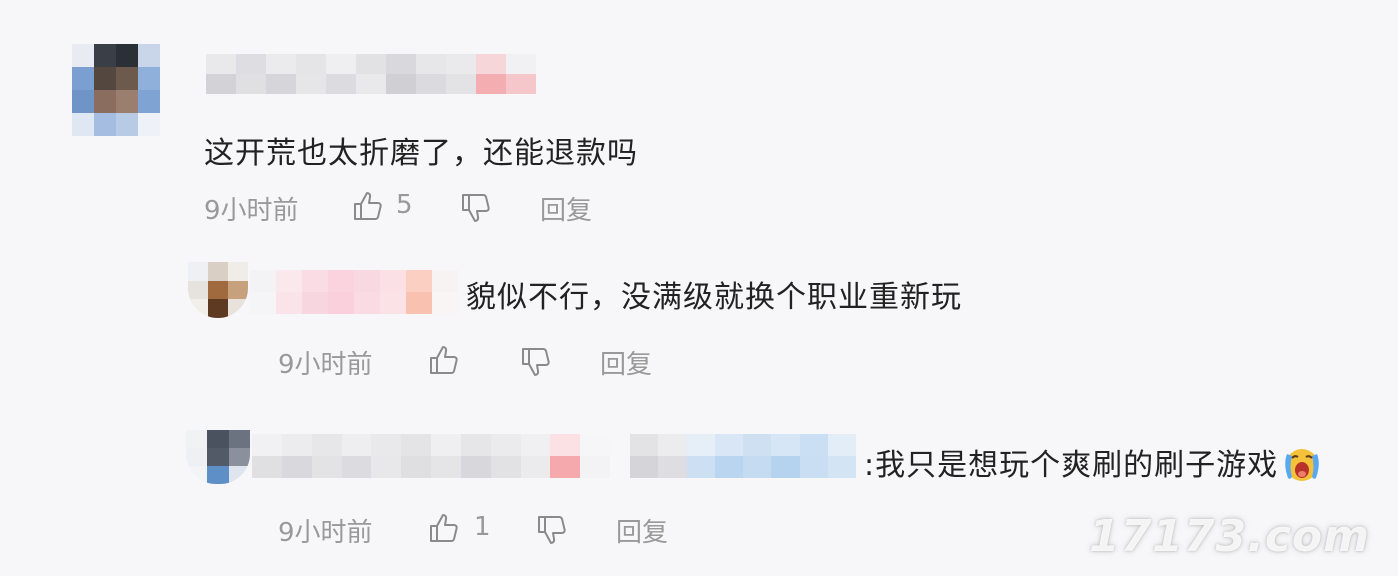 This screenshot has width=1398, height=576. What do you see at coordinates (404, 205) in the screenshot?
I see `like-count: 5` at bounding box center [404, 205].